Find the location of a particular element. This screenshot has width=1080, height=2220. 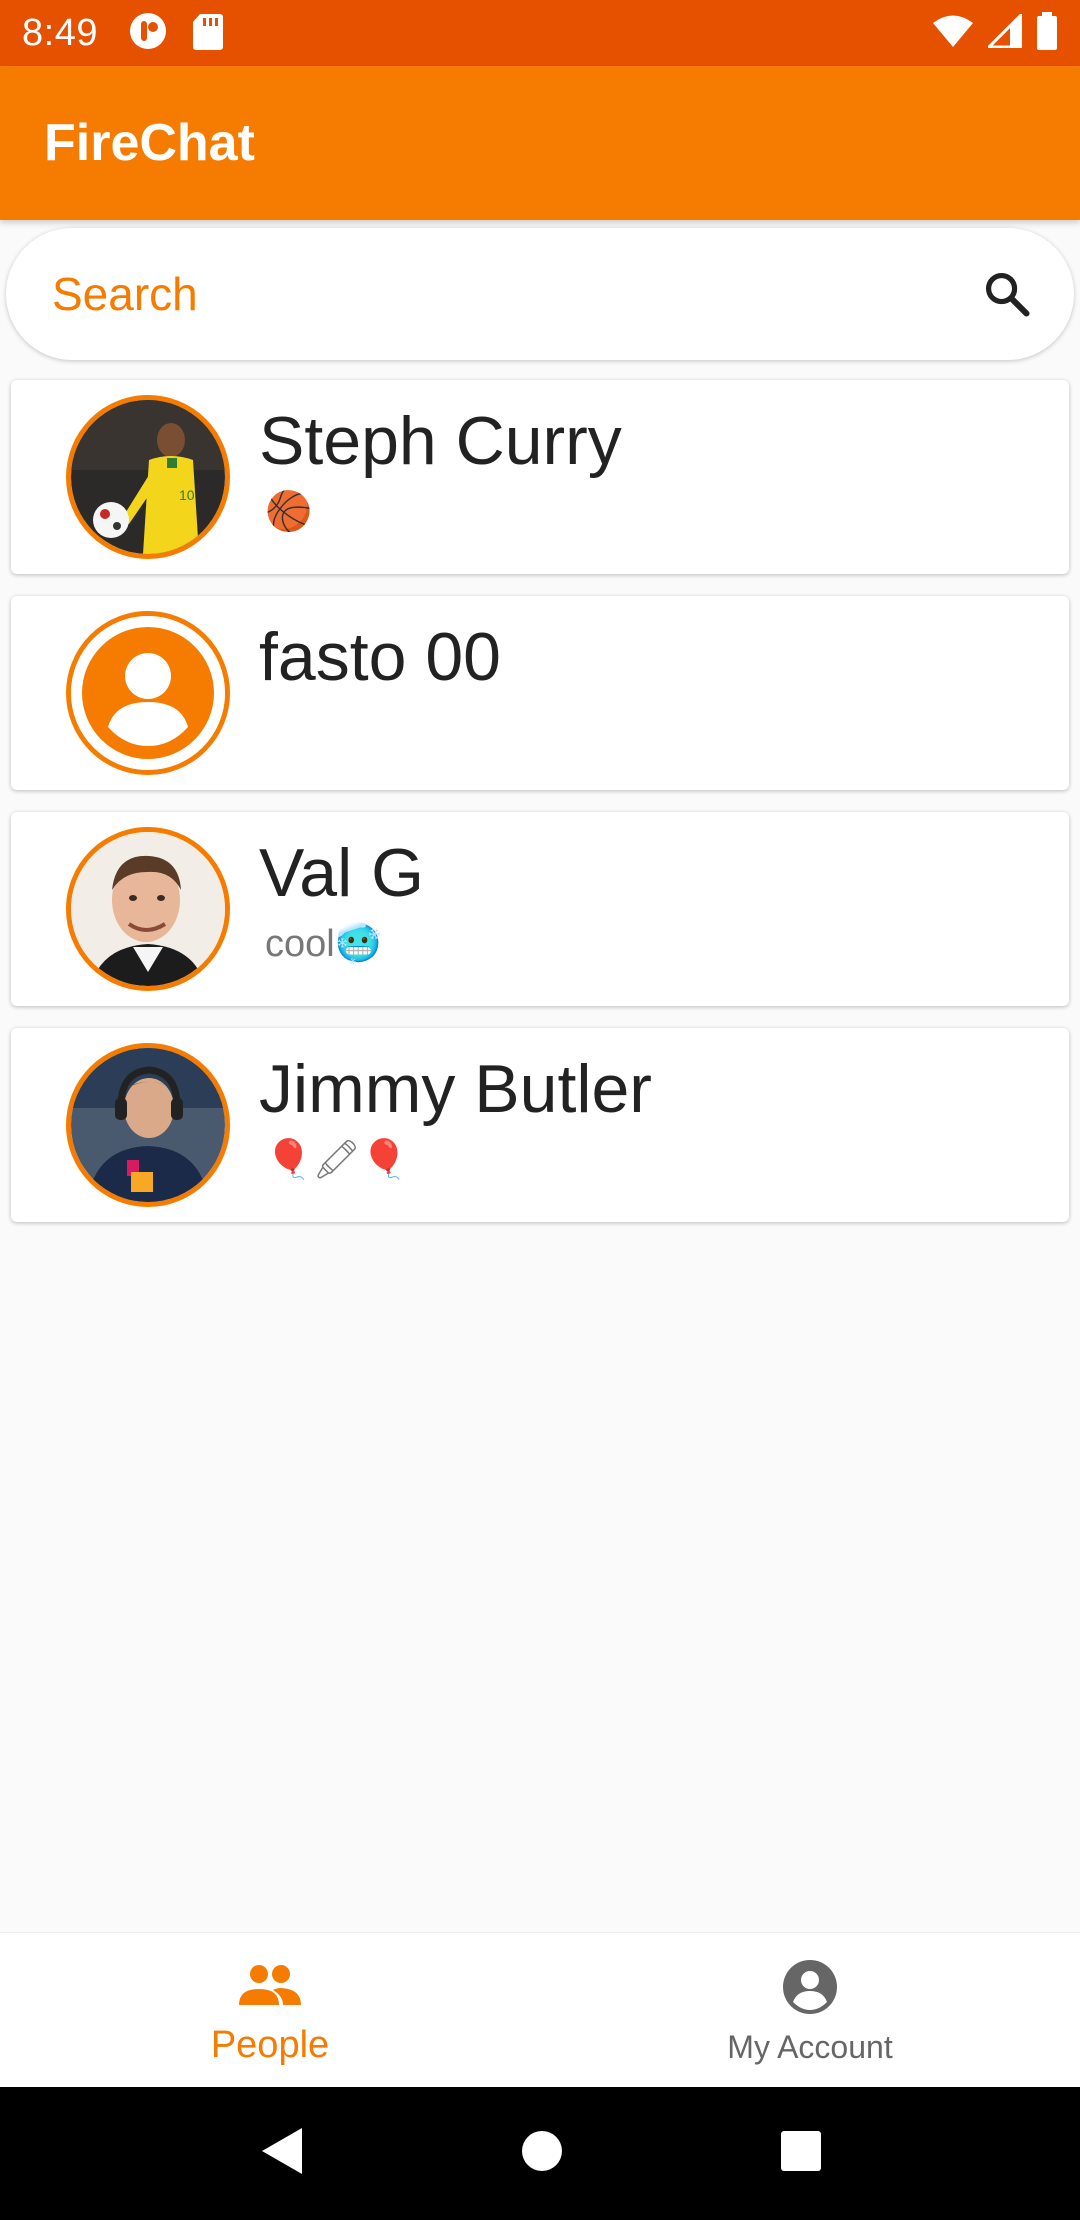

person-card: fasto 00 is located at coordinates (540, 693).